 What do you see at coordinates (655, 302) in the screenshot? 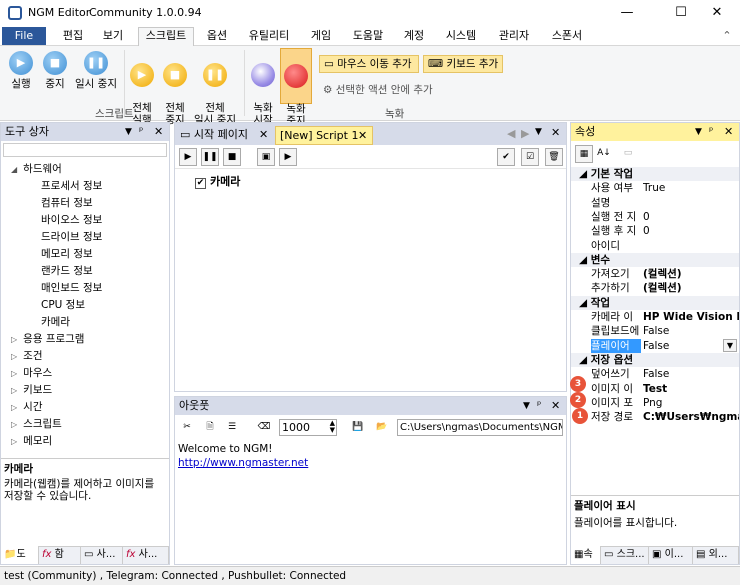
I see `property-section-header: ◢ 작업` at bounding box center [655, 302].